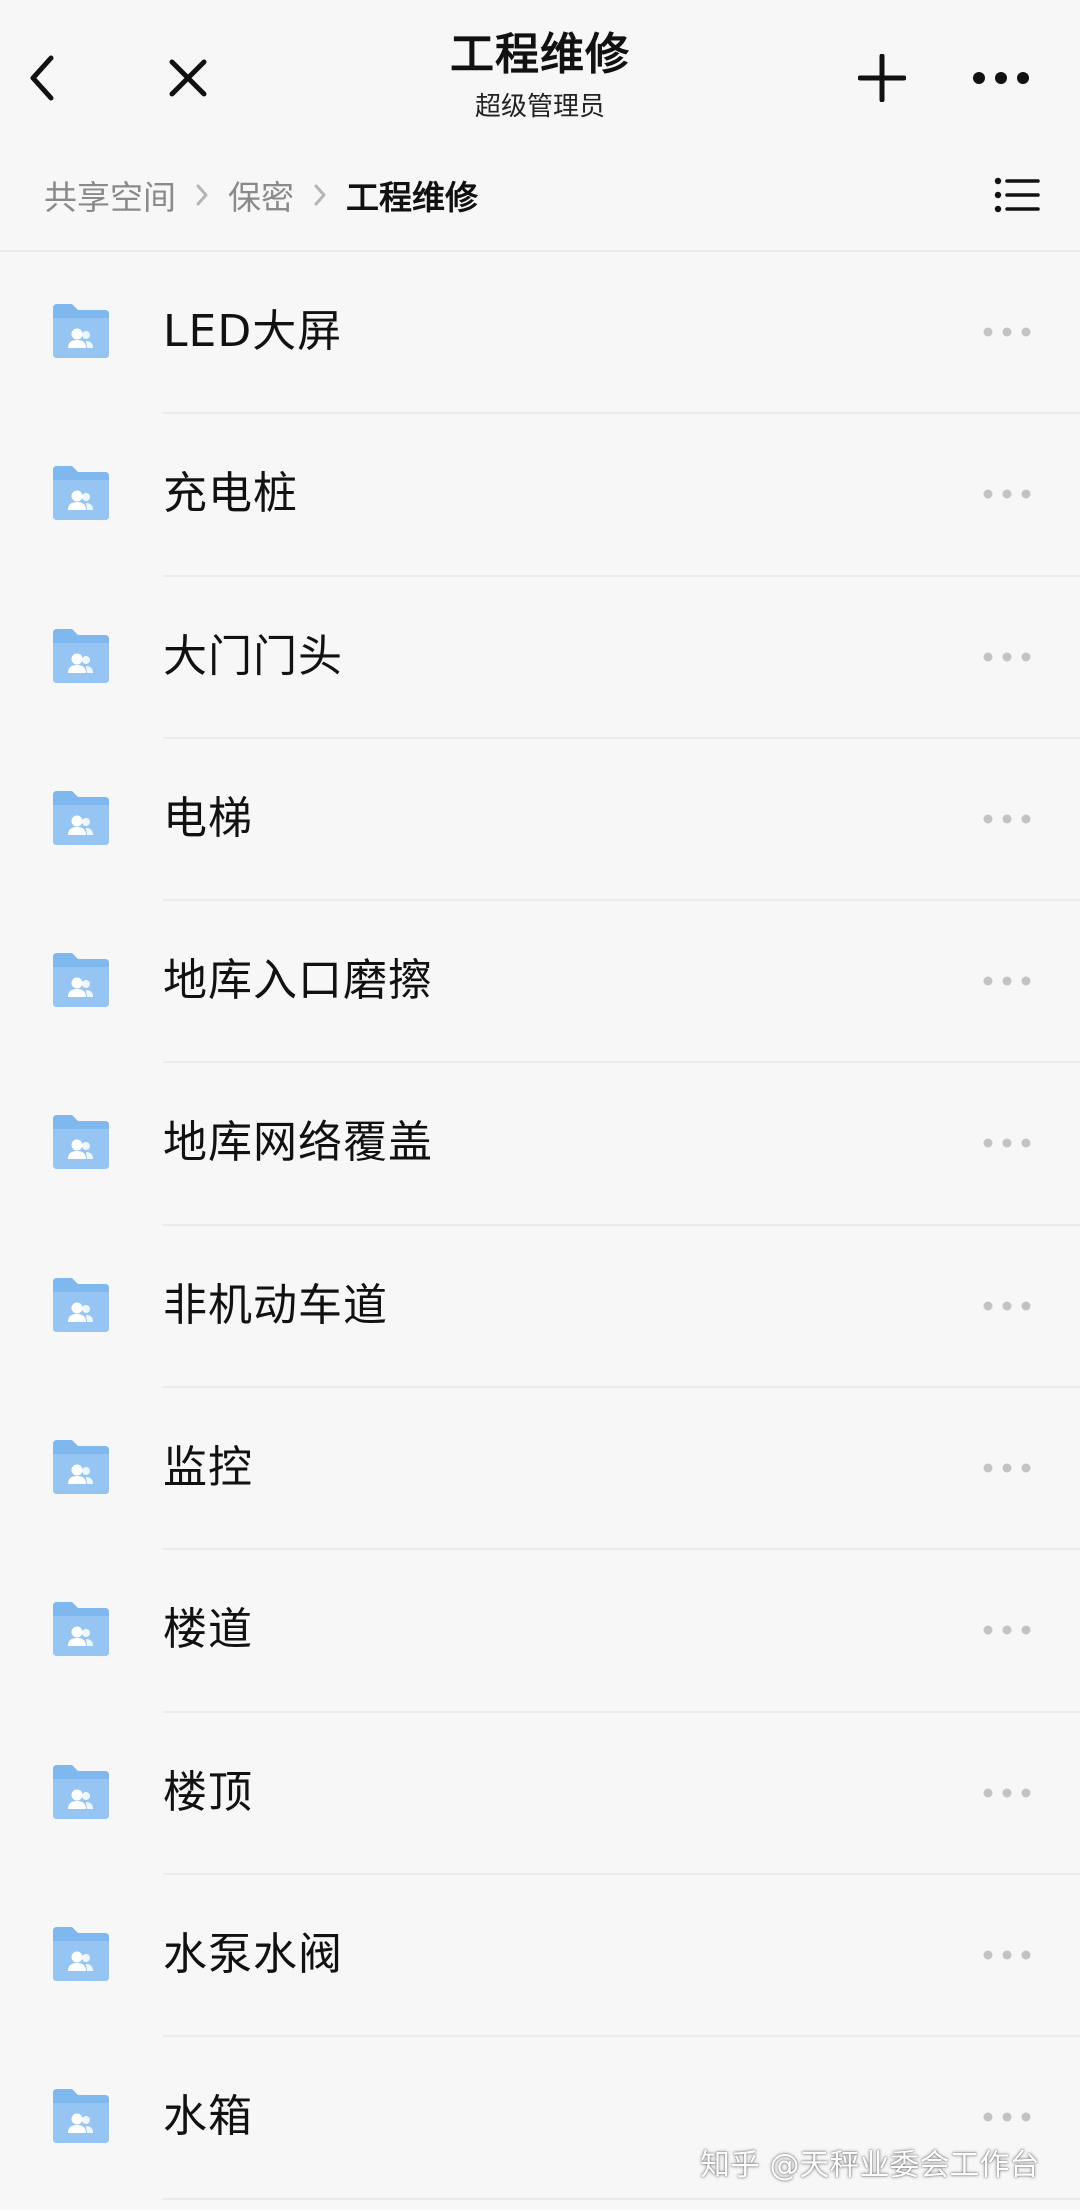 The height and width of the screenshot is (2210, 1080). What do you see at coordinates (540, 54) in the screenshot?
I see `page-title: 工程维修` at bounding box center [540, 54].